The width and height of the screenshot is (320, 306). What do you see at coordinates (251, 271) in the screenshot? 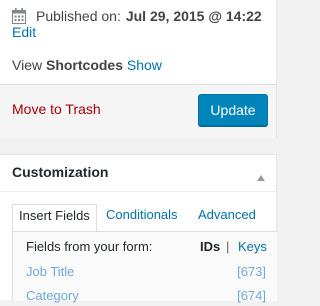
I see `field-id: [673]` at bounding box center [251, 271].